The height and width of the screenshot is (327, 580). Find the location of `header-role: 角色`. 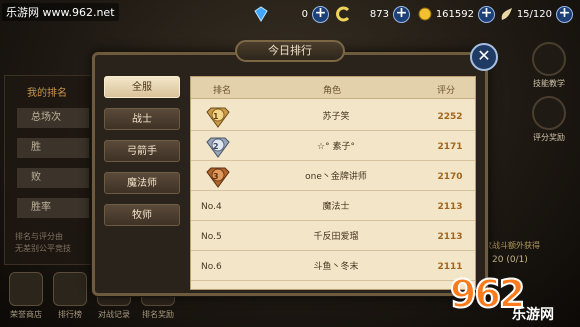

header-role: 角色 is located at coordinates (332, 91).